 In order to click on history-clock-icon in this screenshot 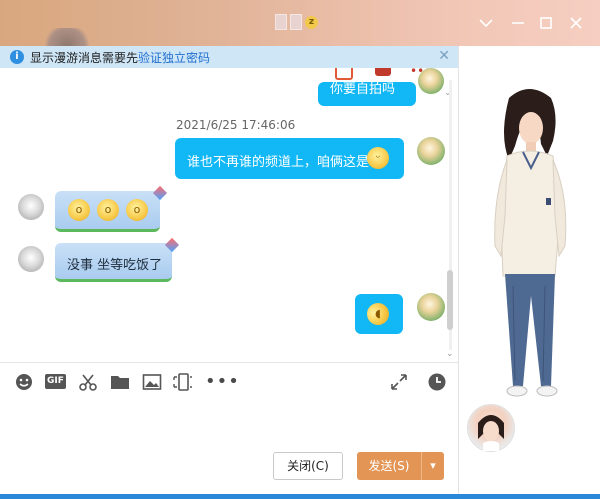, I will do `click(437, 382)`.